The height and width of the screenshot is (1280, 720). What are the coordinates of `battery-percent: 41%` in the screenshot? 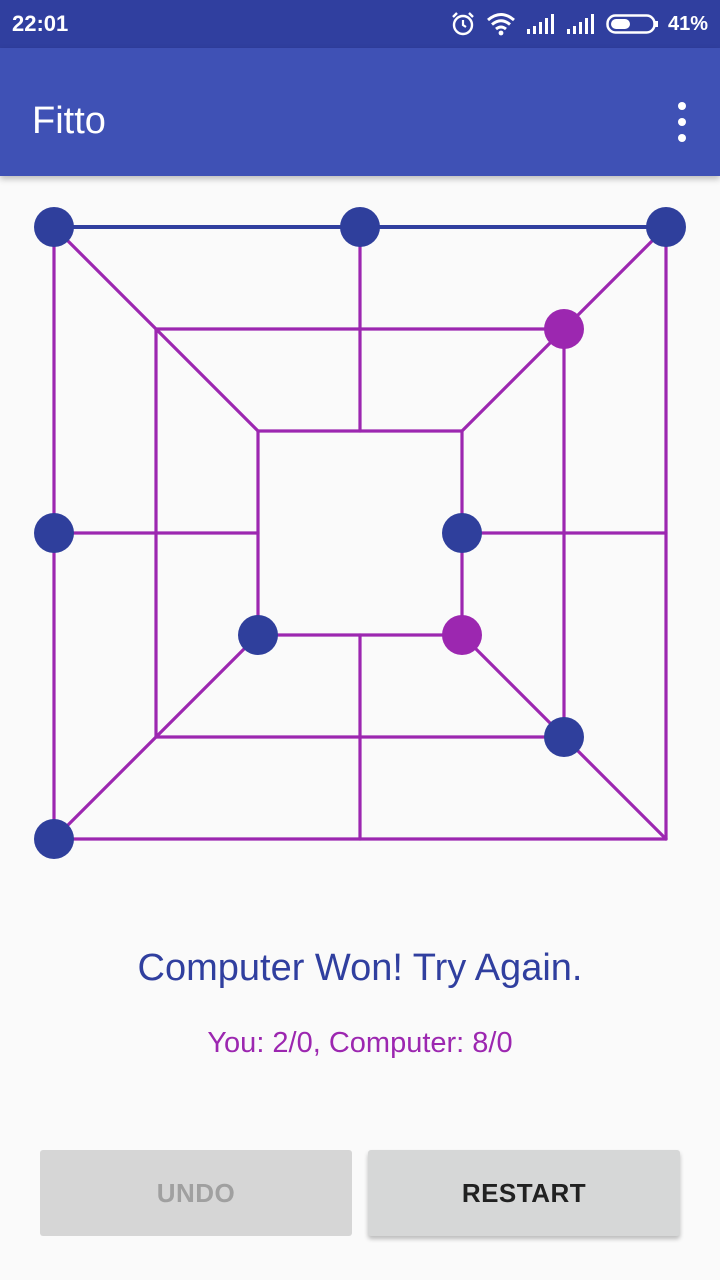 It's located at (687, 23).